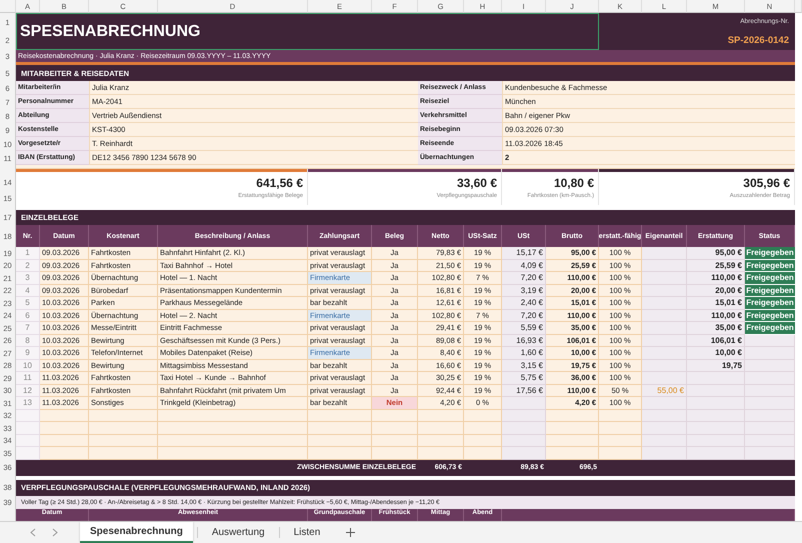  What do you see at coordinates (524, 390) in the screenshot?
I see `vat-cell: 17,56 €` at bounding box center [524, 390].